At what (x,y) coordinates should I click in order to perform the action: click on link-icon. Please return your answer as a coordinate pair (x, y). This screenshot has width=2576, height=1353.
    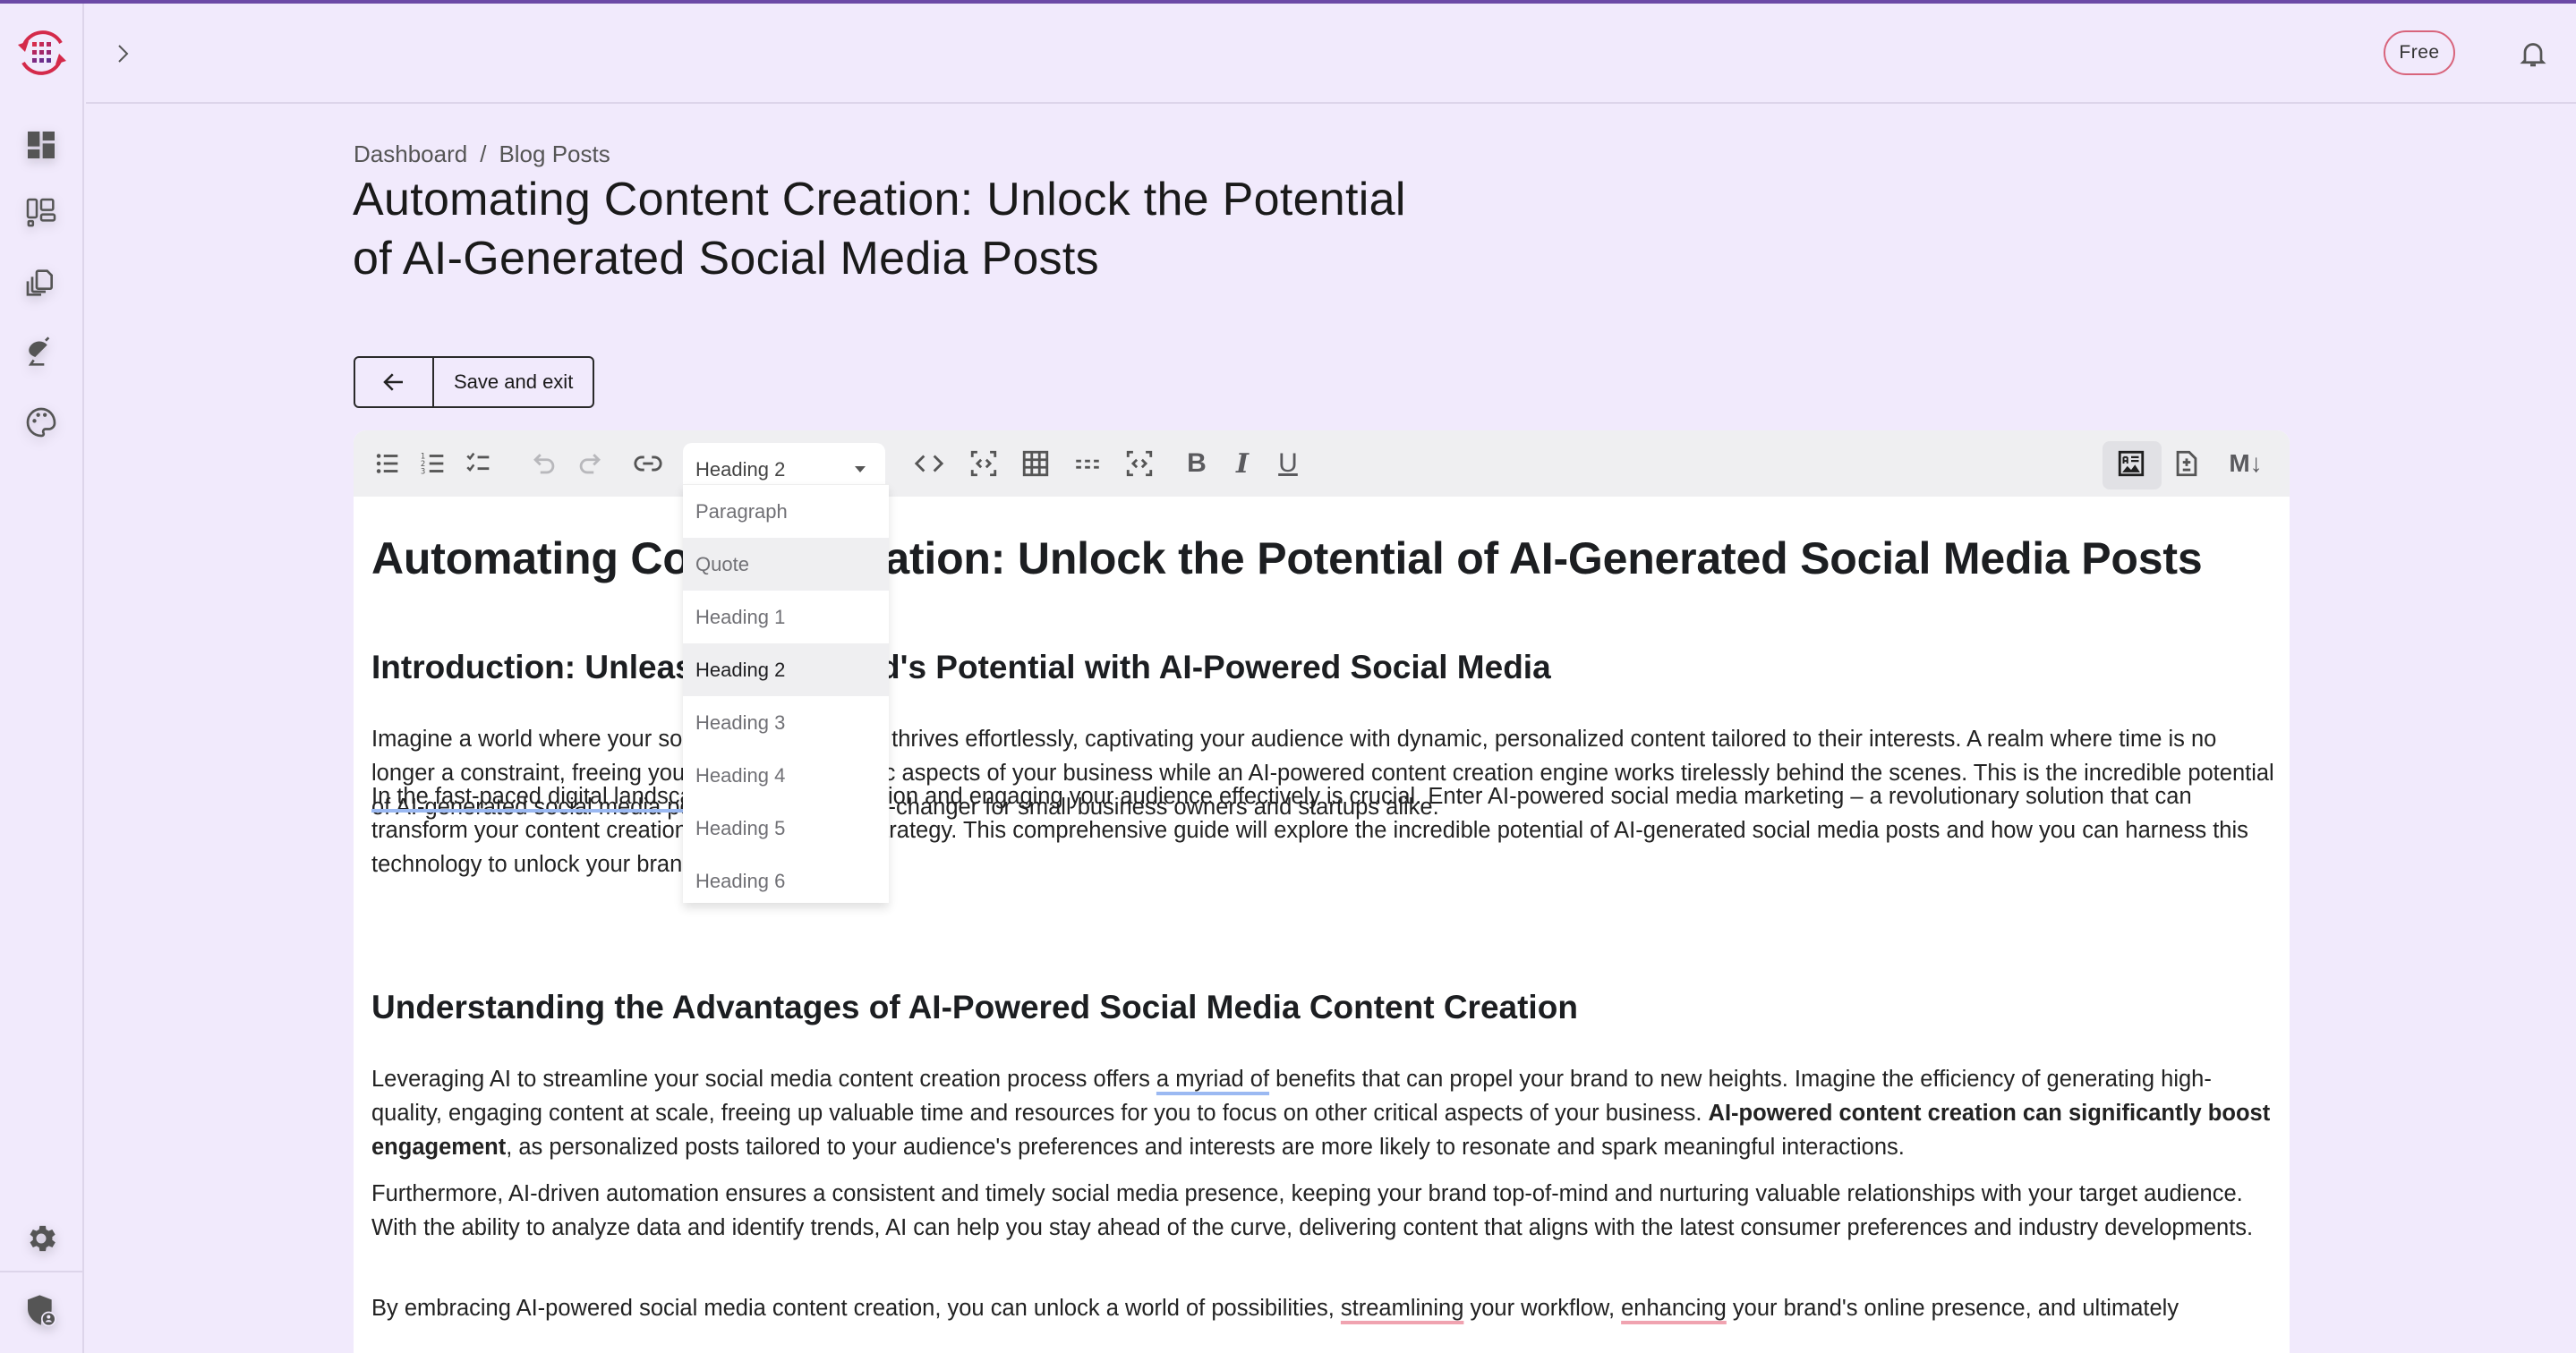
    Looking at the image, I should click on (648, 463).